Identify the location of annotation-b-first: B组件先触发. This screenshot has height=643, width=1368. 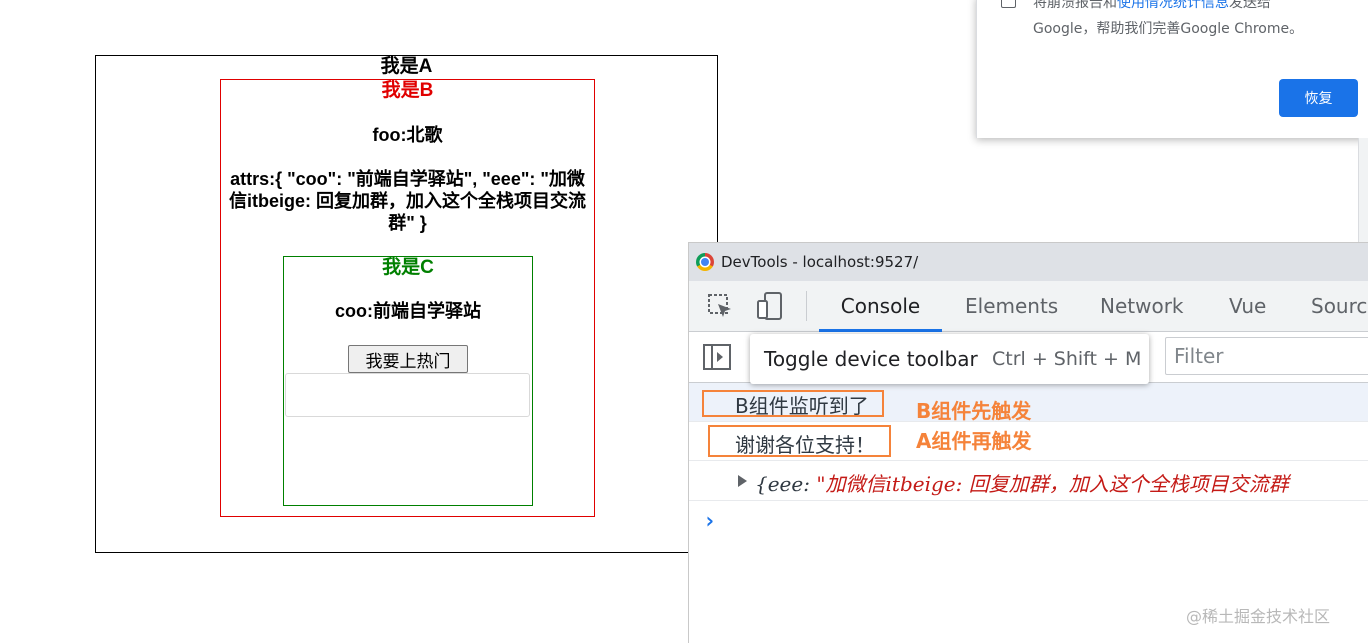
(974, 411).